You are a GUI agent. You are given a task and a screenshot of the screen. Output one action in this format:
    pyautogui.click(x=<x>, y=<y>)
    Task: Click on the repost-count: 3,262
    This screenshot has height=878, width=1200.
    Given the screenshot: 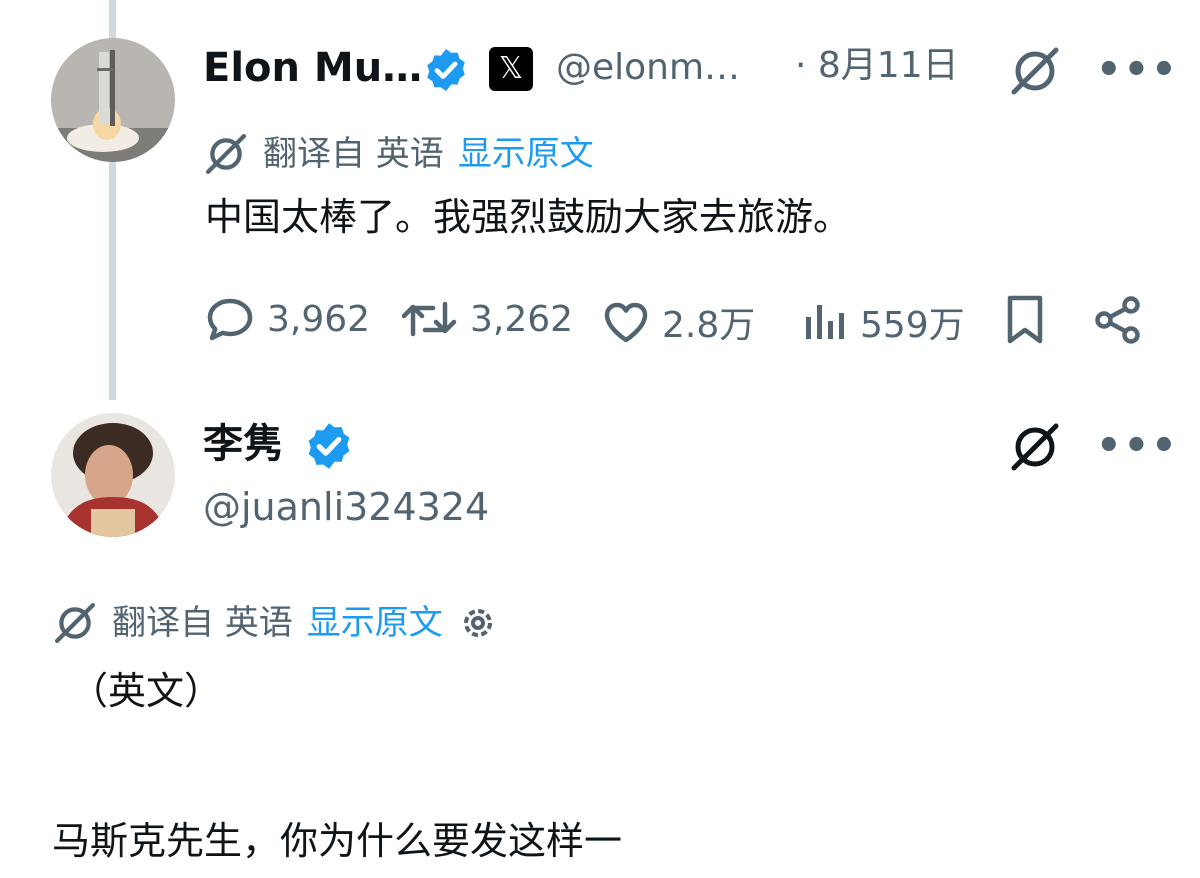 What is the action you would take?
    pyautogui.click(x=522, y=319)
    